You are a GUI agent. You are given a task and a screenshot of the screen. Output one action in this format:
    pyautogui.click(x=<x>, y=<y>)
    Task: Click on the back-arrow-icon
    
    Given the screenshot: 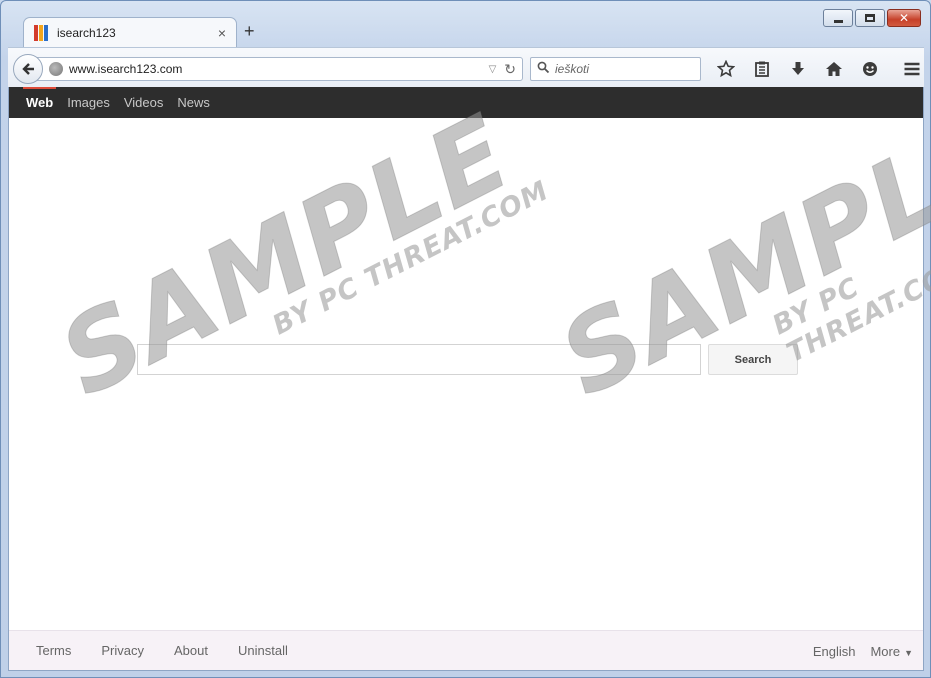 What is the action you would take?
    pyautogui.click(x=28, y=69)
    